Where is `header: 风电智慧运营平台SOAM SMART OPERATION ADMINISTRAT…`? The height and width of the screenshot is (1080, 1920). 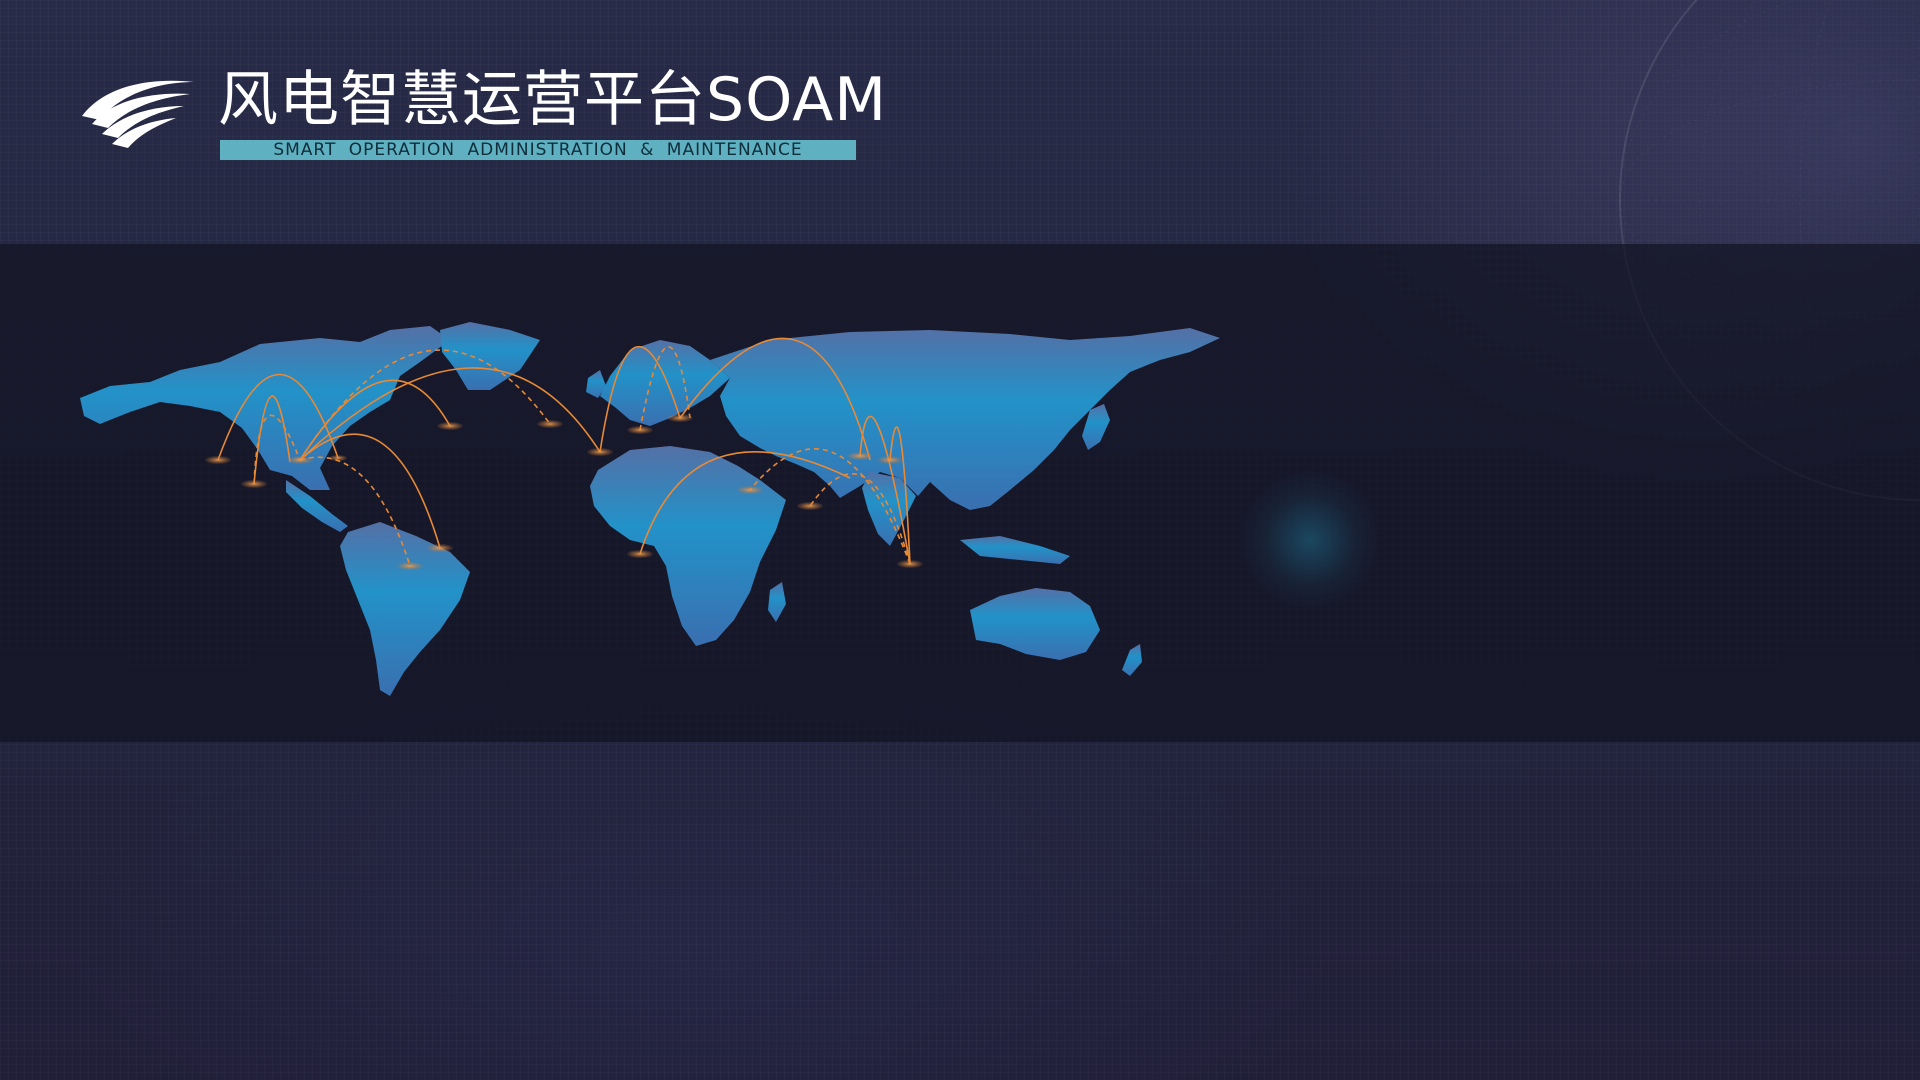 header: 风电智慧运营平台SOAM SMART OPERATION ADMINISTRAT… is located at coordinates (482, 119).